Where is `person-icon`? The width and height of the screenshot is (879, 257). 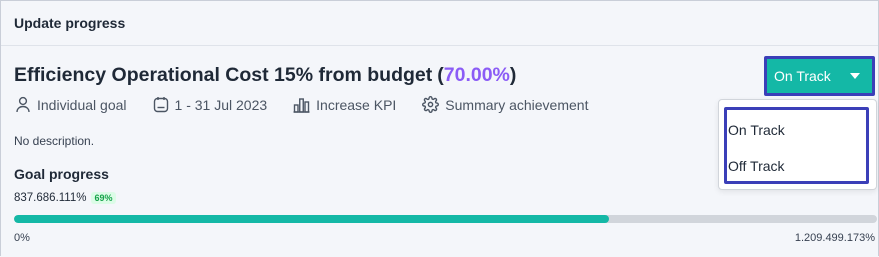
person-icon is located at coordinates (23, 104).